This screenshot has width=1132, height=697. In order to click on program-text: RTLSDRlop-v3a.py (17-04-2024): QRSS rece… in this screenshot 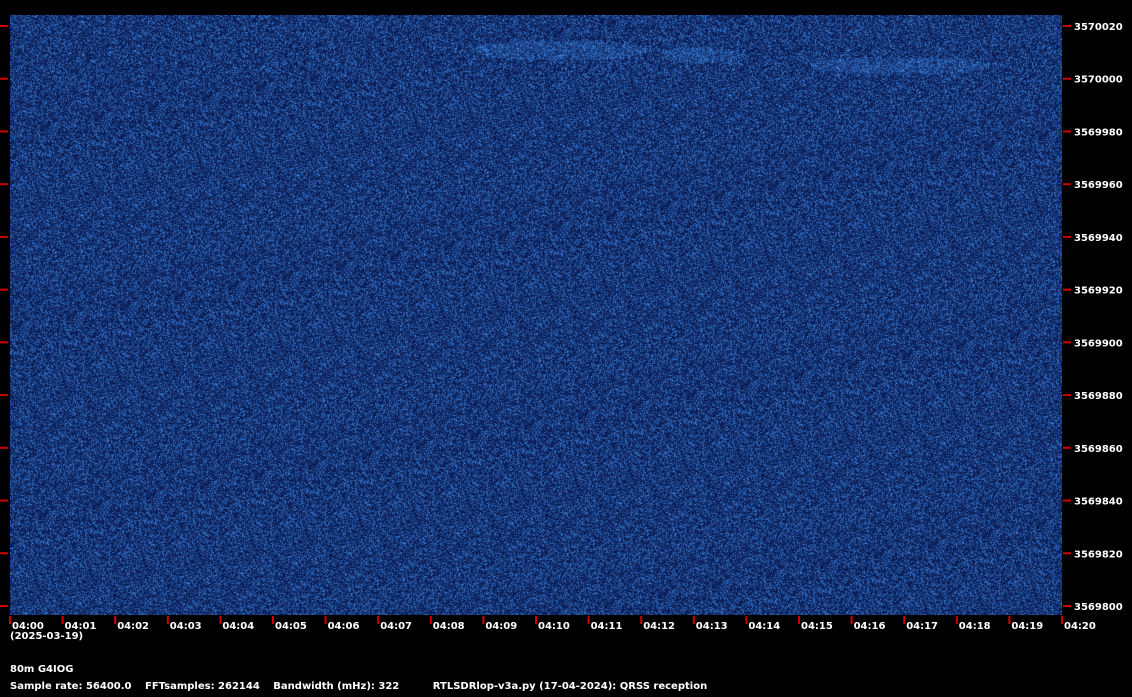, I will do `click(570, 686)`.